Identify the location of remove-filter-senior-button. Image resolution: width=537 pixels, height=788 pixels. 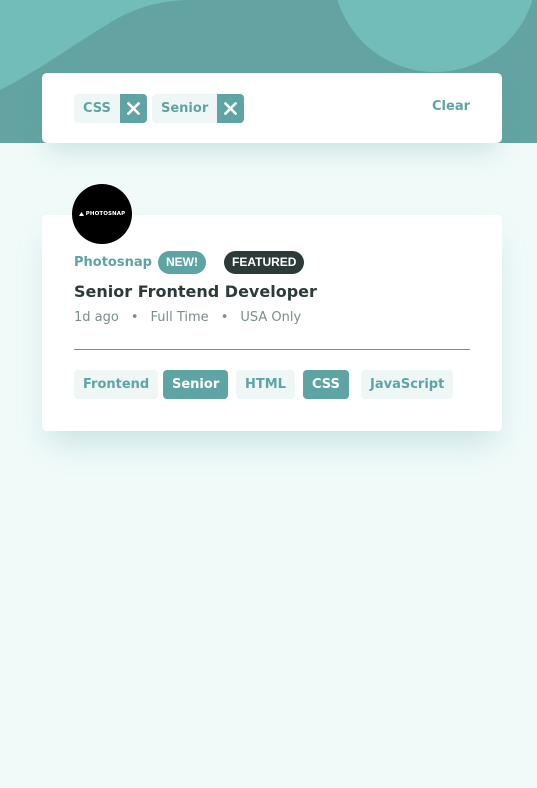
(231, 108).